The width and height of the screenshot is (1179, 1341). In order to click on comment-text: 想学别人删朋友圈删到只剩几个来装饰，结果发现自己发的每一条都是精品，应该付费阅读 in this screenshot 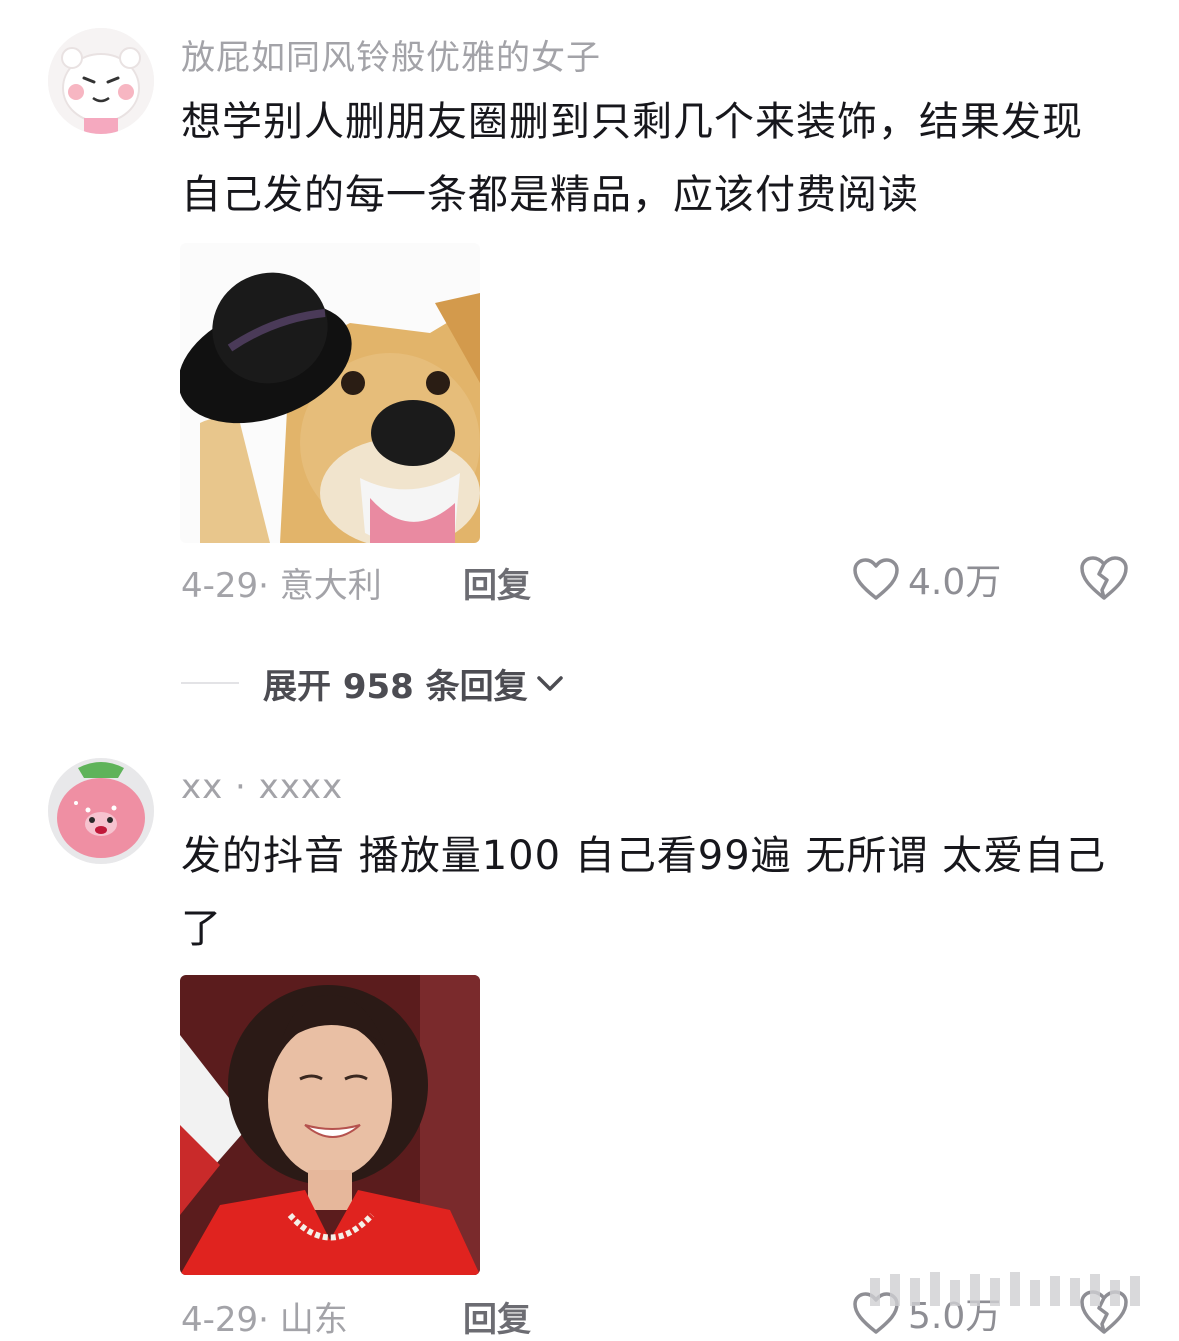, I will do `click(632, 158)`.